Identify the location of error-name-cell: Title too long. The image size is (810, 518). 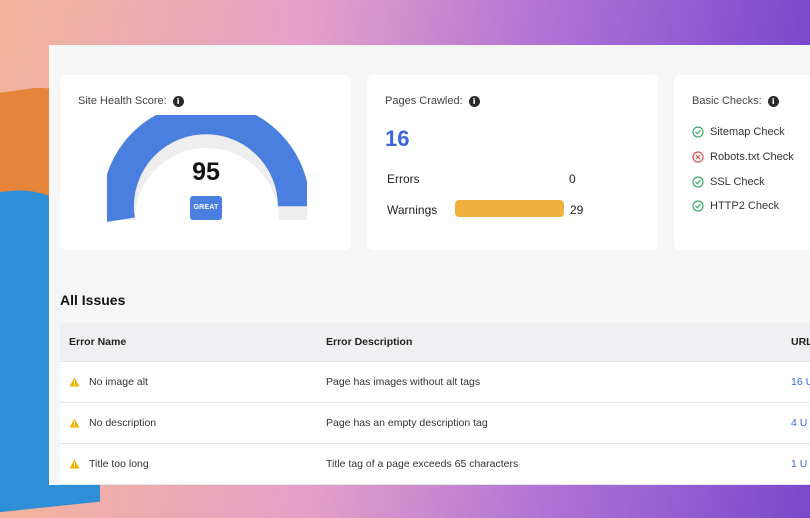
(109, 464).